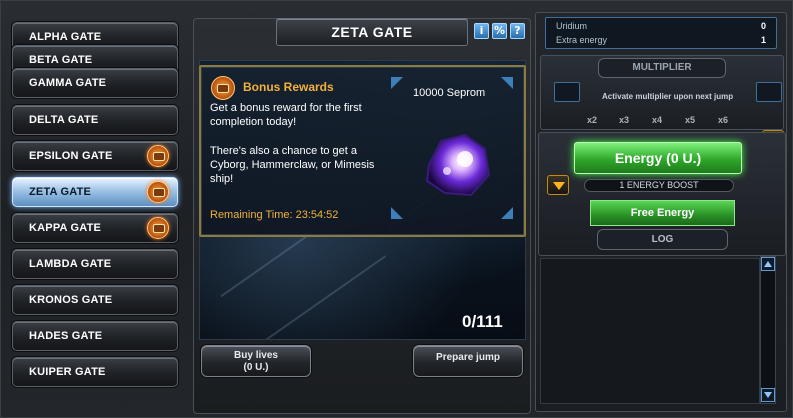 Image resolution: width=793 pixels, height=418 pixels. I want to click on seprom-crystal-icon, so click(458, 165).